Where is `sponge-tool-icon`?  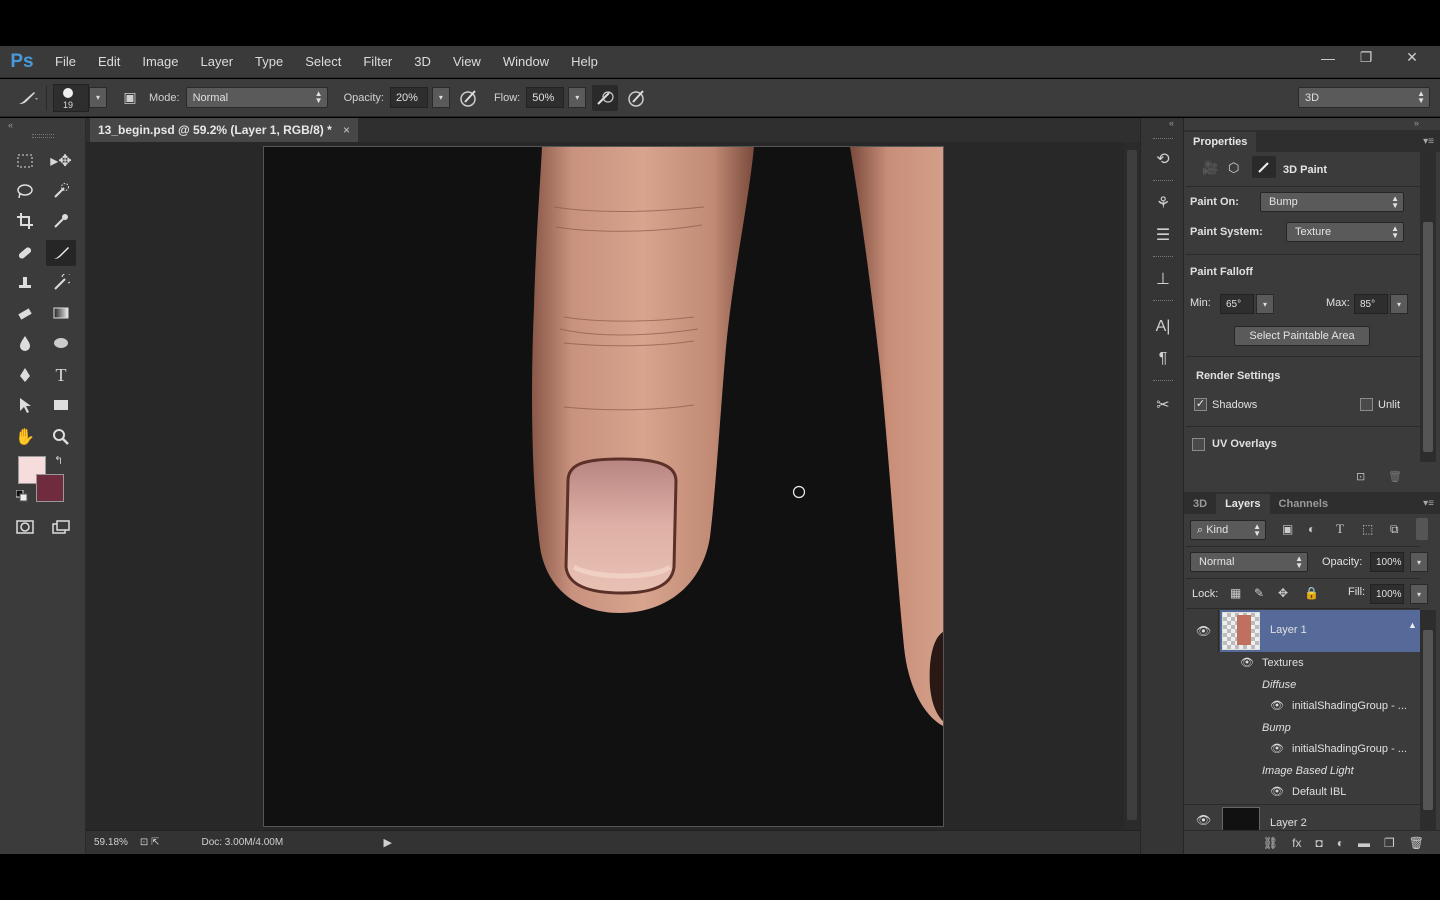
sponge-tool-icon is located at coordinates (61, 343).